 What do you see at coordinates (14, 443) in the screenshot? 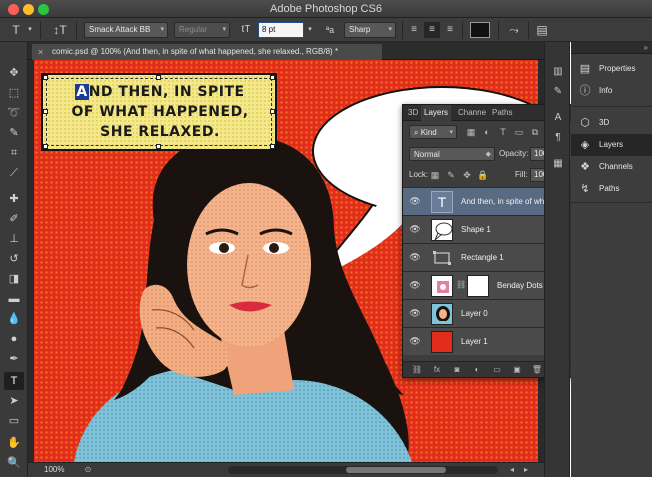
I see `hand-tool-icon: ✋` at bounding box center [14, 443].